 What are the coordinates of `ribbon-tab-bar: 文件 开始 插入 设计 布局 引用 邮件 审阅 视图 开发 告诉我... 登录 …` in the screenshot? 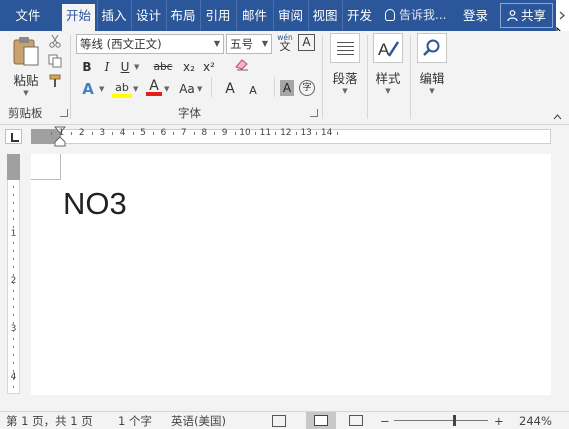 It's located at (284, 15).